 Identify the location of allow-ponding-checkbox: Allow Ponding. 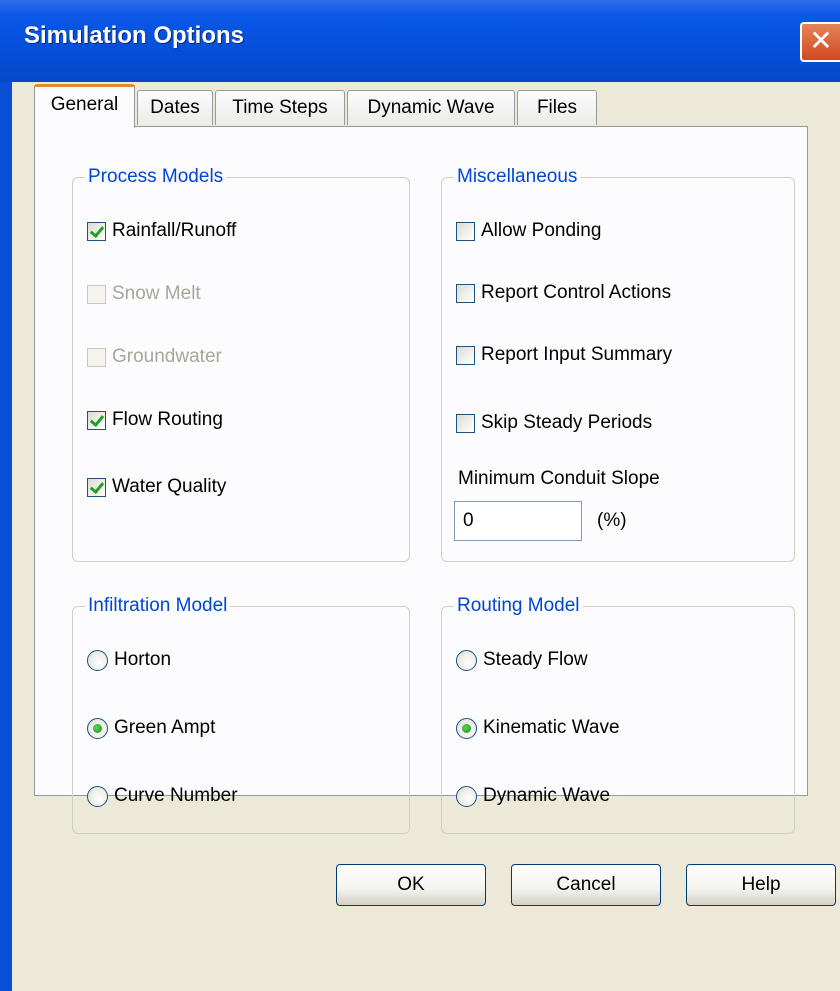
(528, 231).